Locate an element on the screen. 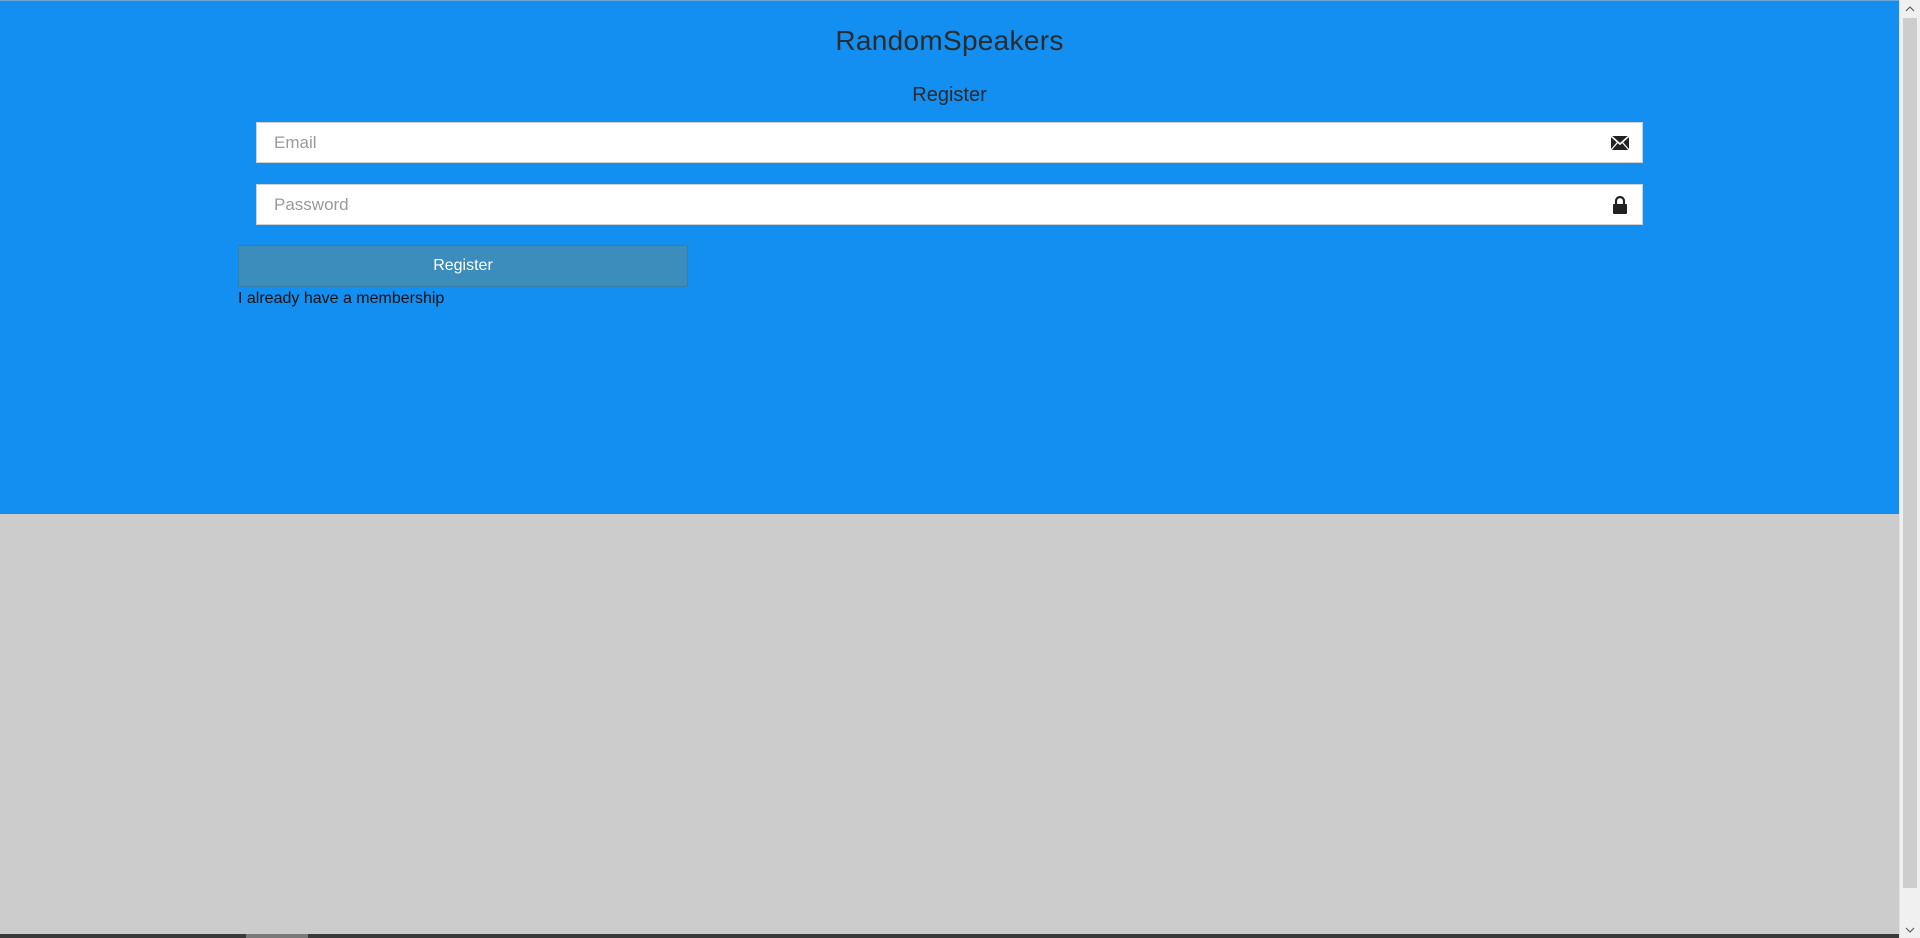 The height and width of the screenshot is (938, 1920). scroll-down-arrow-icon is located at coordinates (1910, 929).